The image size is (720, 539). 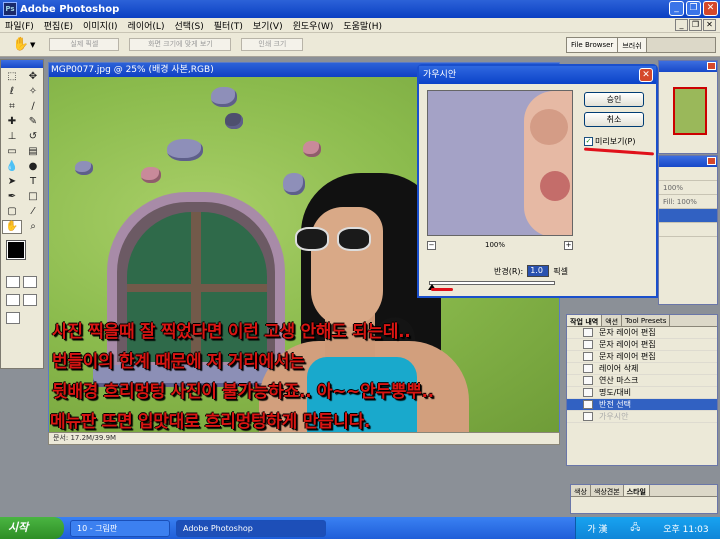 I want to click on radius-unit: 픽셀, so click(x=560, y=271).